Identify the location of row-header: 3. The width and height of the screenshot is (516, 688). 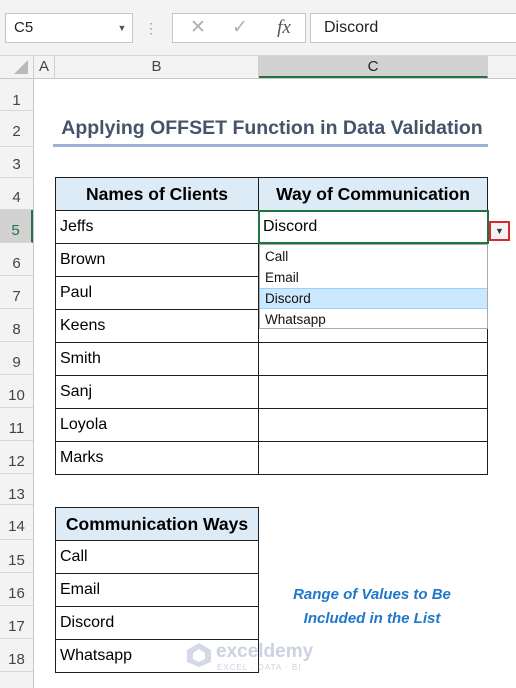
(16, 162).